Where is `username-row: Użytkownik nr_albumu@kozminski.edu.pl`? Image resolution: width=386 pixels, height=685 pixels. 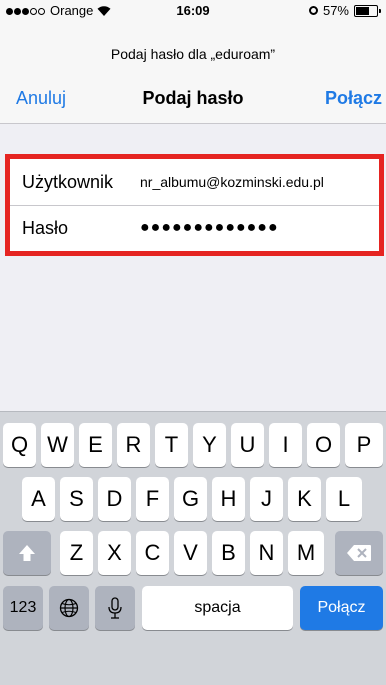
username-row: Użytkownik nr_albumu@kozminski.edu.pl is located at coordinates (194, 182).